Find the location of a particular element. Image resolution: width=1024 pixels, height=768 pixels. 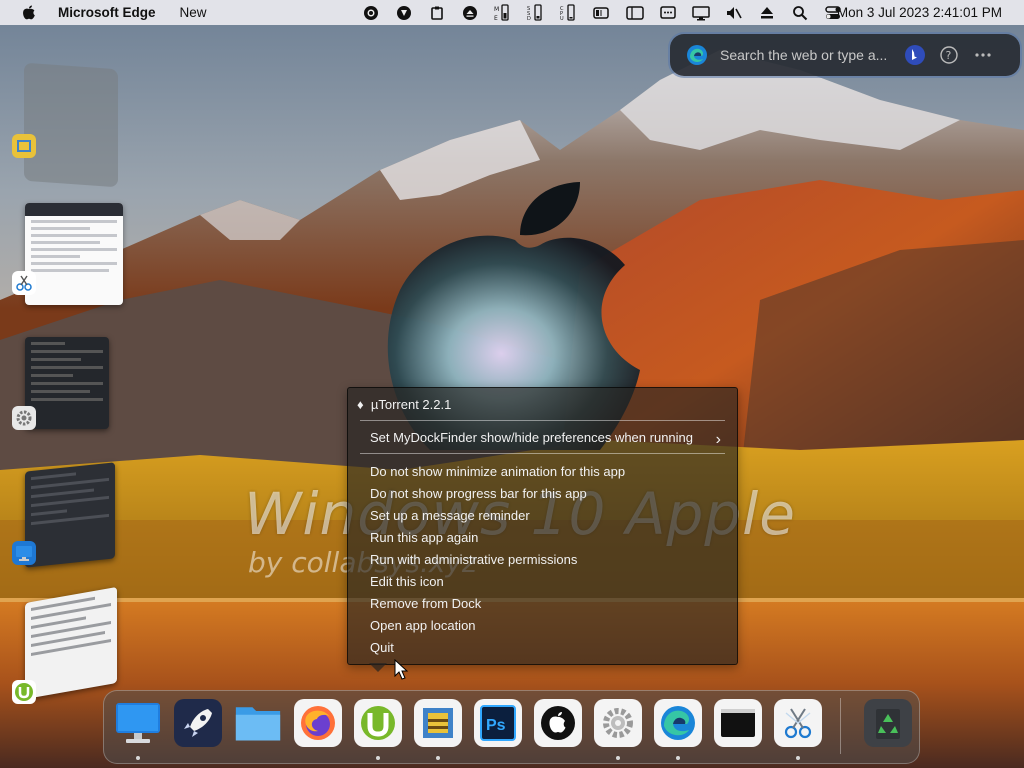

rocket-icon is located at coordinates (198, 723).